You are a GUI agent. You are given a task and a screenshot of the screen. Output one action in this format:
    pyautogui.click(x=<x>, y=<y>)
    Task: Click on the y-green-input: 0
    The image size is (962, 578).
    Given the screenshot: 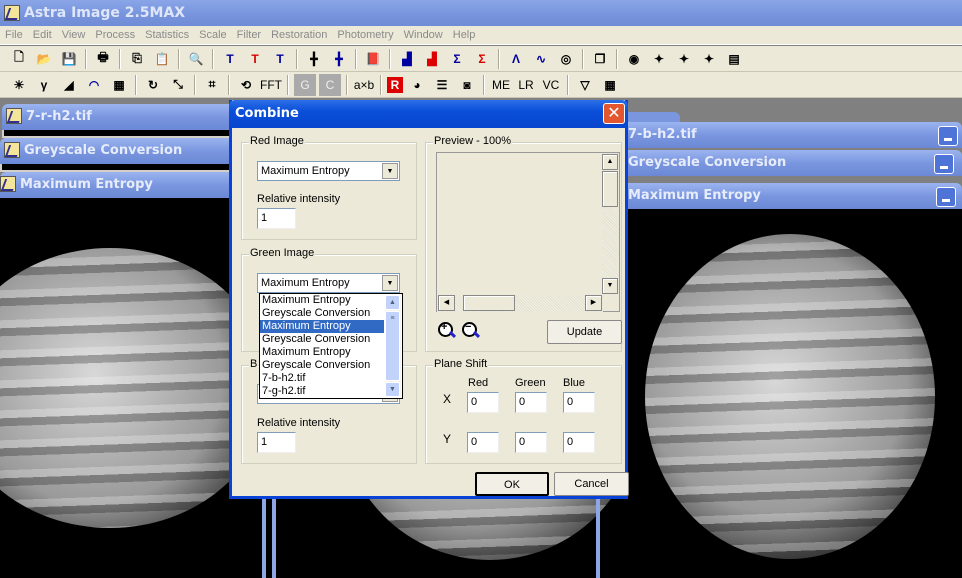 What is the action you would take?
    pyautogui.click(x=531, y=442)
    